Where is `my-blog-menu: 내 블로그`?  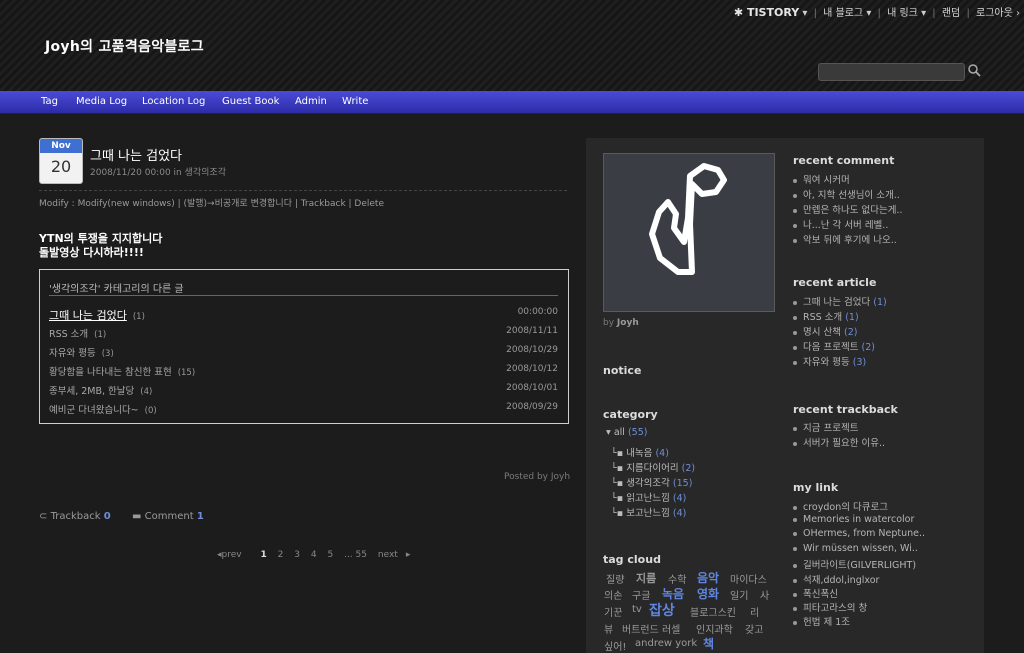 my-blog-menu: 내 블로그 is located at coordinates (843, 13).